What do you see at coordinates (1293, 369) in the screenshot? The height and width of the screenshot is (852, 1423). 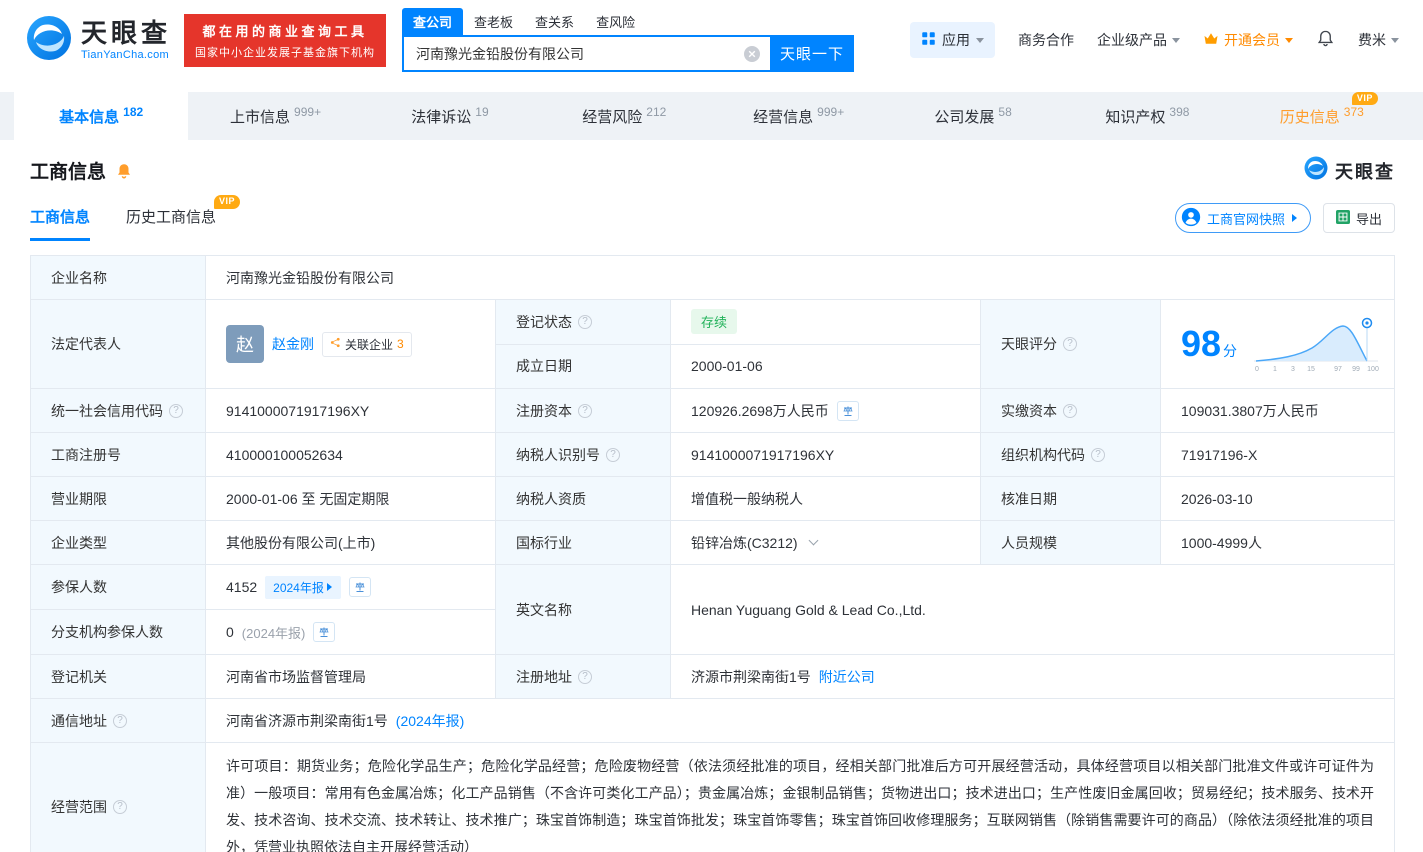 I see `svg-text: 3` at bounding box center [1293, 369].